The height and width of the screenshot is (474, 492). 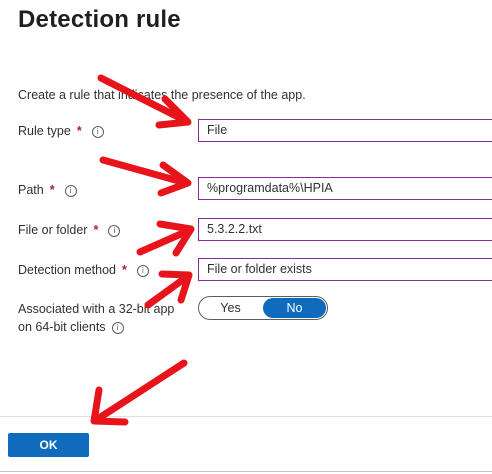 What do you see at coordinates (246, 416) in the screenshot?
I see `footer-divider` at bounding box center [246, 416].